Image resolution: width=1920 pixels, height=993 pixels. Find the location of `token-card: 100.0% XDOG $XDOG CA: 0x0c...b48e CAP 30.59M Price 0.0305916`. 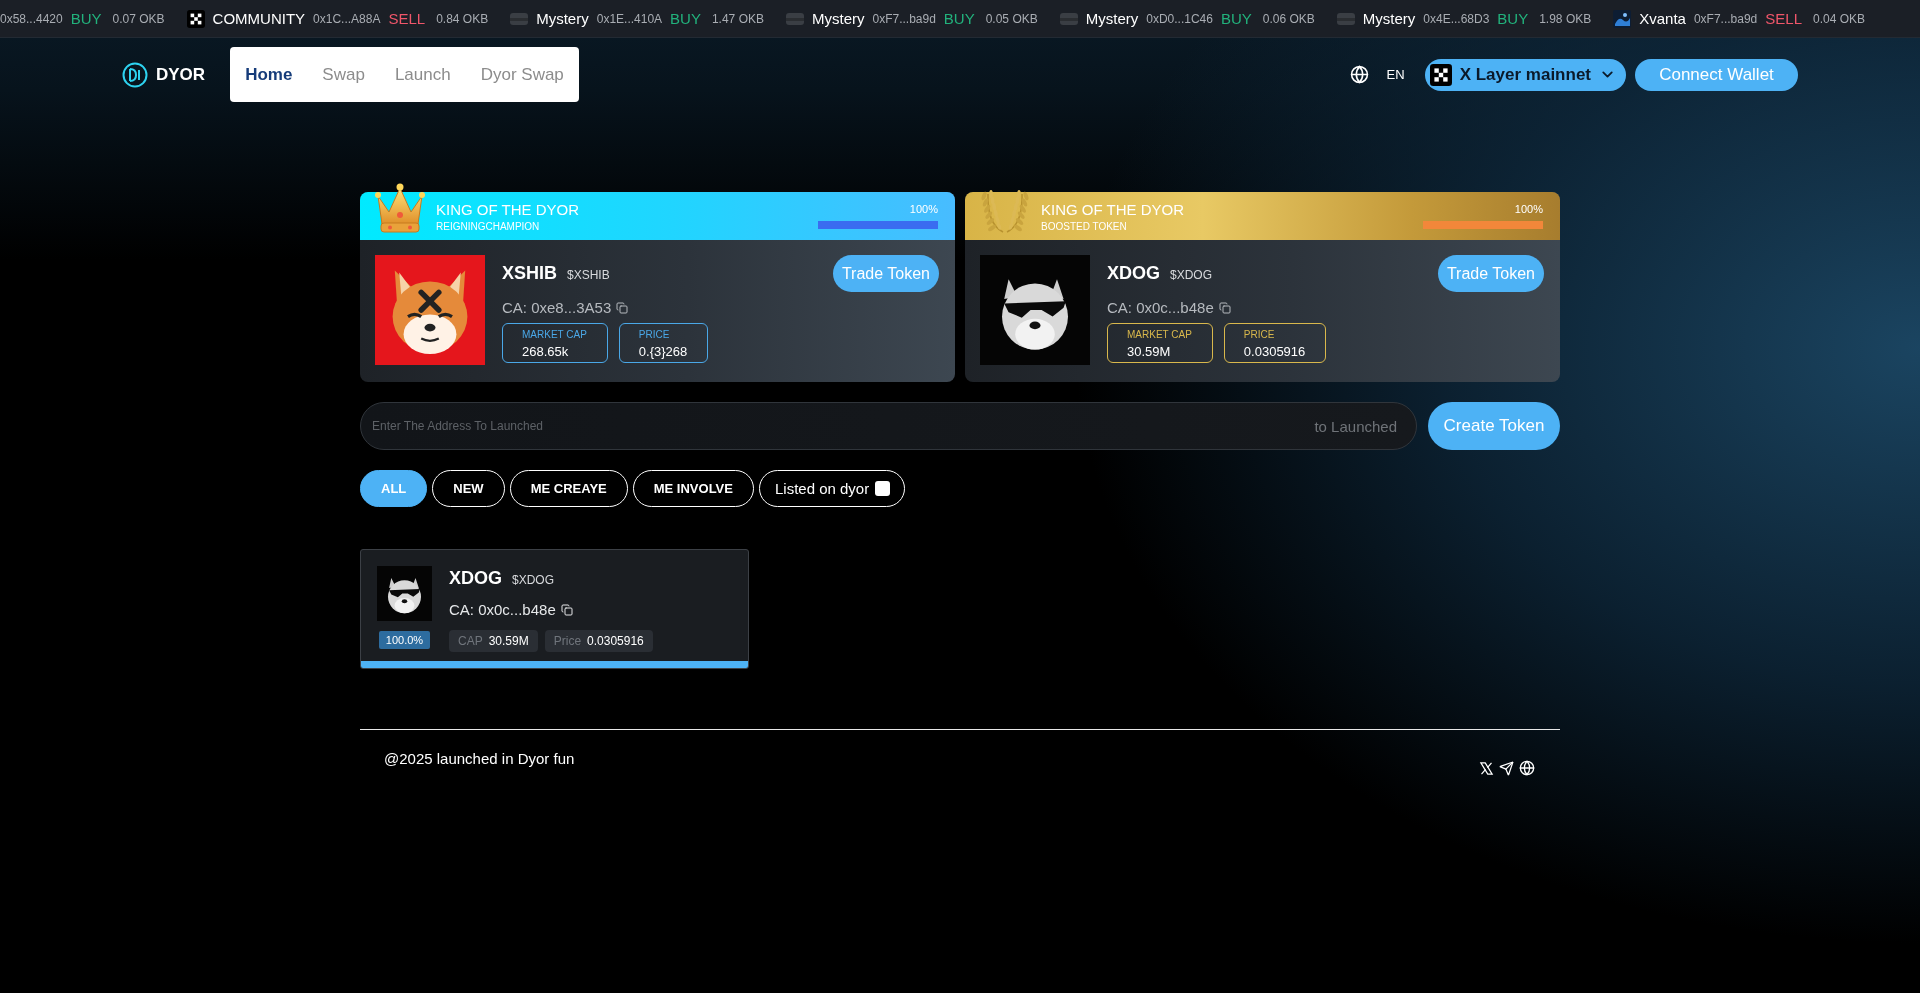

token-card: 100.0% XDOG $XDOG CA: 0x0c...b48e CAP 30.59M Price 0.0305916 is located at coordinates (554, 609).